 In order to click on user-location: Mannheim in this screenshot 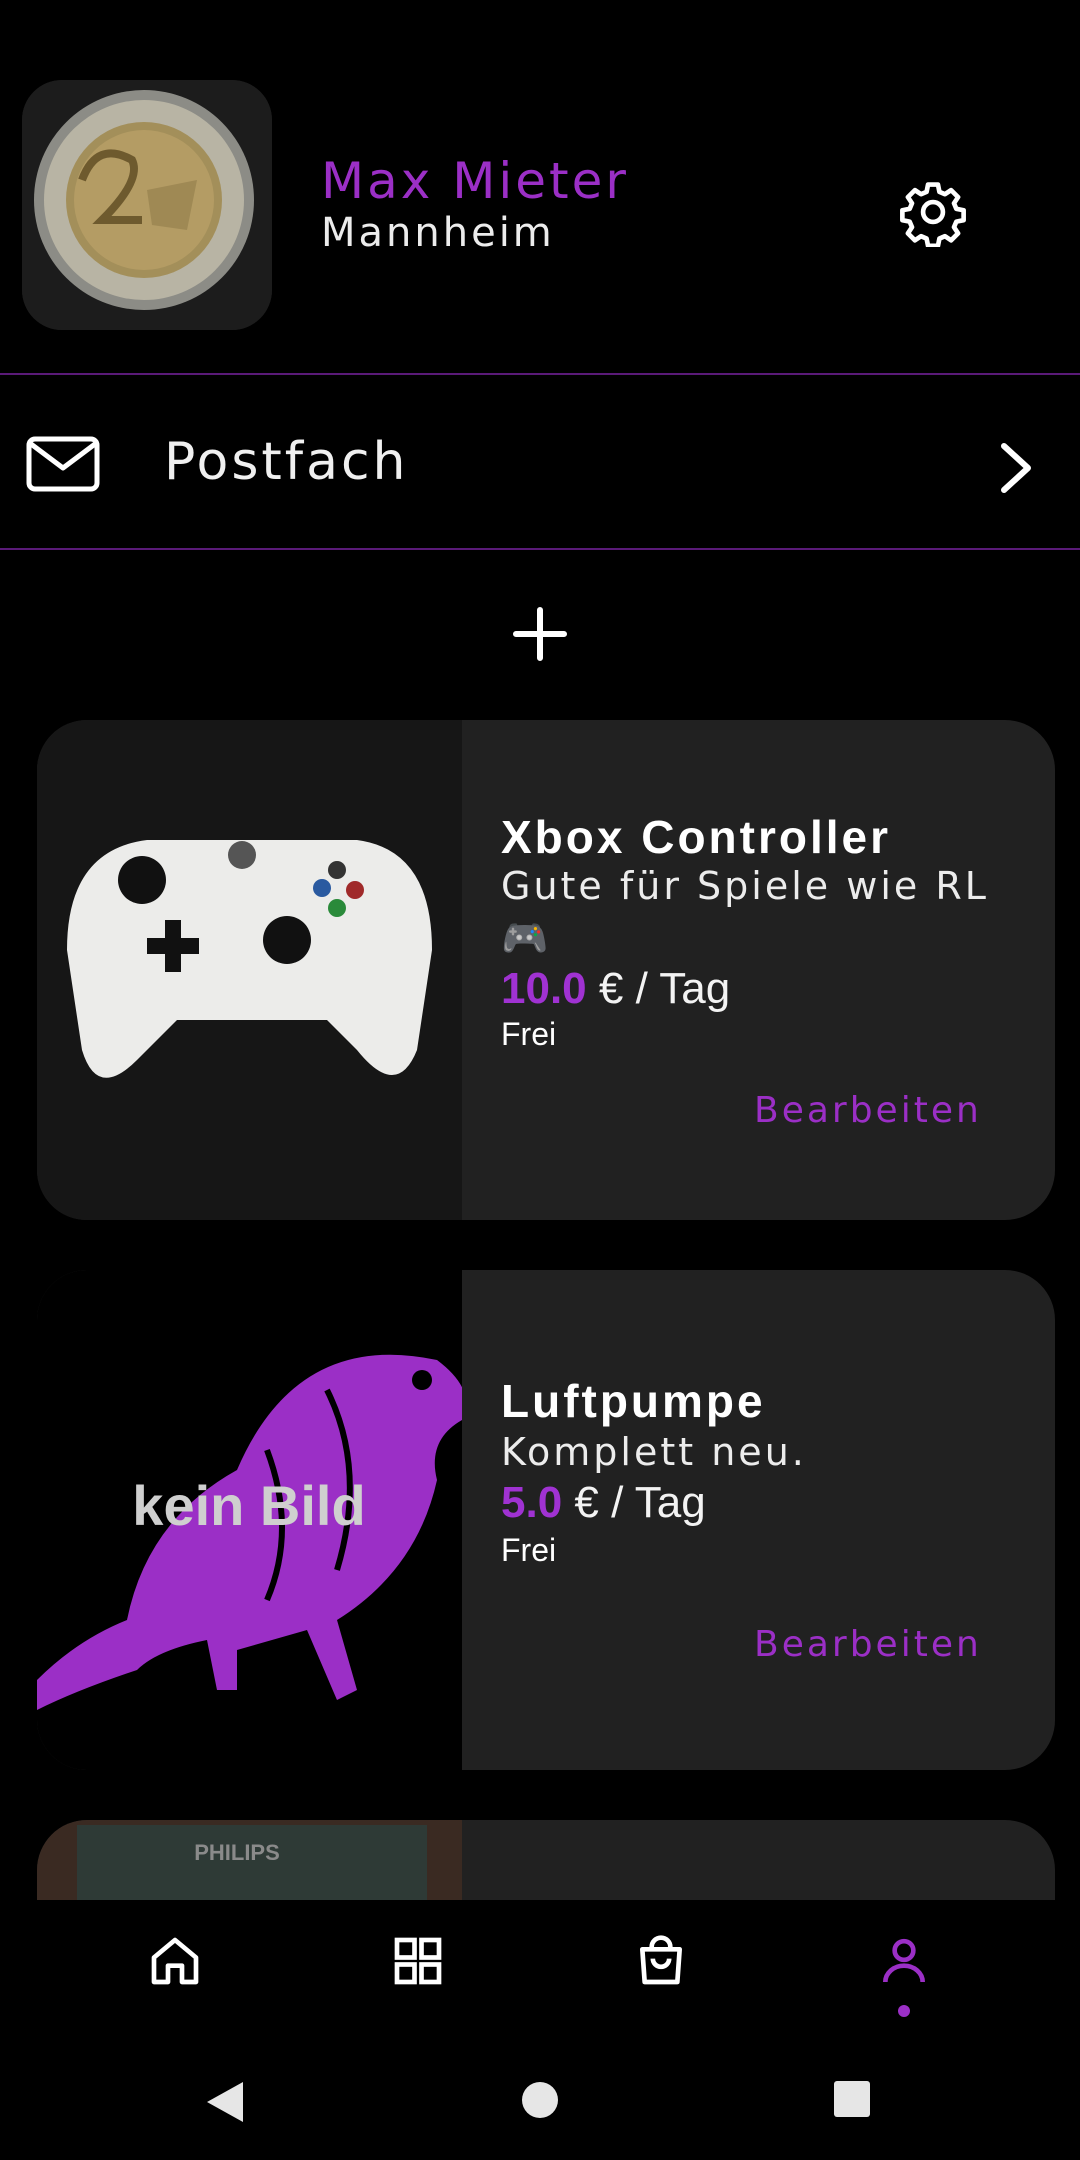, I will do `click(438, 233)`.